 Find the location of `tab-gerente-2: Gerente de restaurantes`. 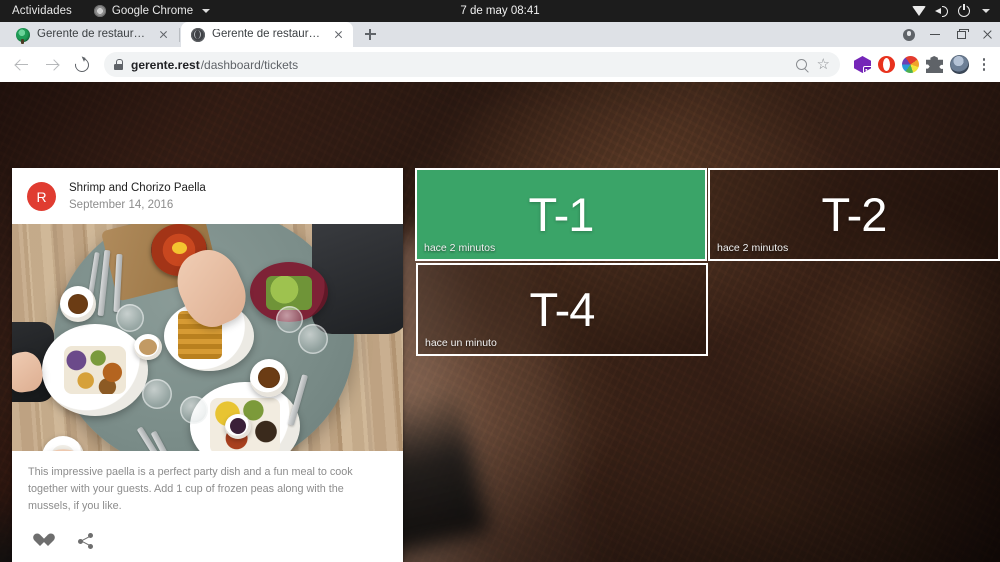

tab-gerente-2: Gerente de restaurantes is located at coordinates (267, 34).